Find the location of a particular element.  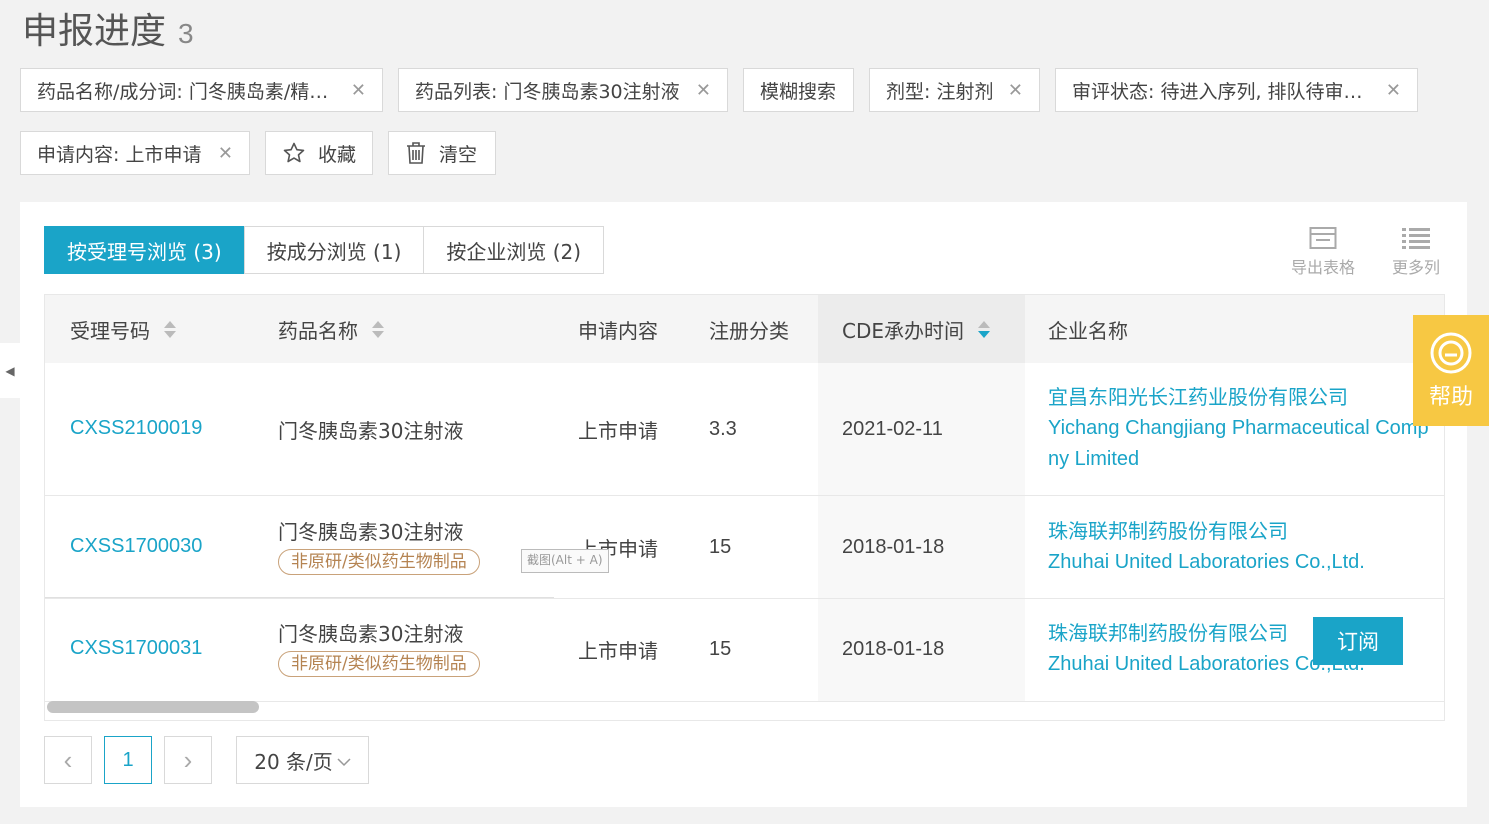

help-button: 帮助 is located at coordinates (1451, 370).